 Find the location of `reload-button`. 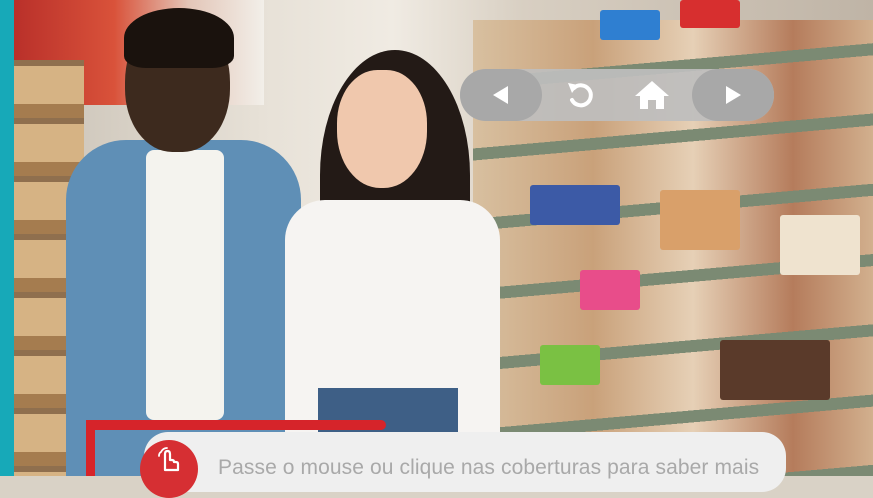

reload-button is located at coordinates (580, 95).